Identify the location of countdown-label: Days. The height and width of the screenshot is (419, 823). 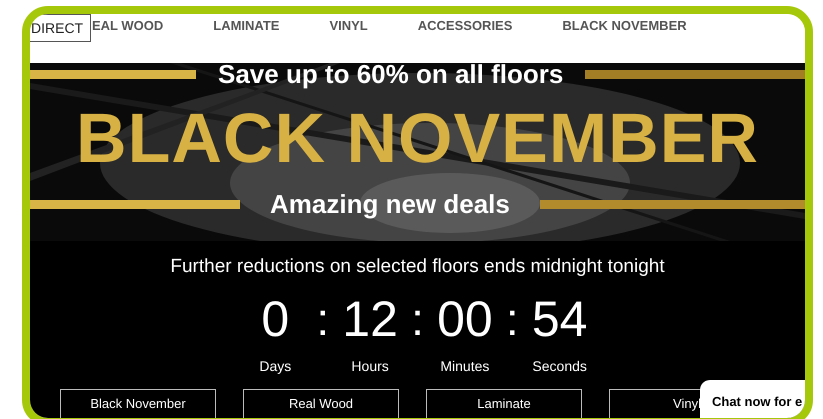
(275, 366).